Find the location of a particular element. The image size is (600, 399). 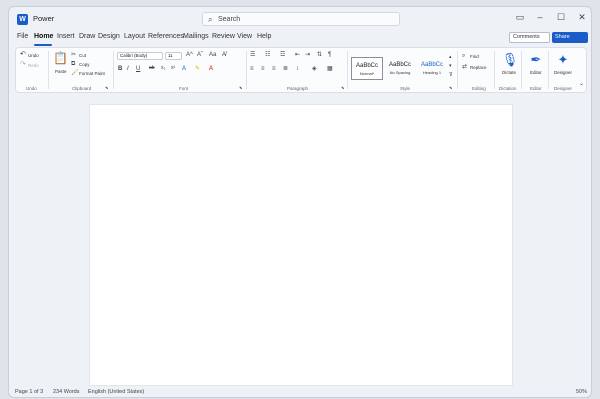

styles-scroll-up-icon: ▴ is located at coordinates (450, 57).